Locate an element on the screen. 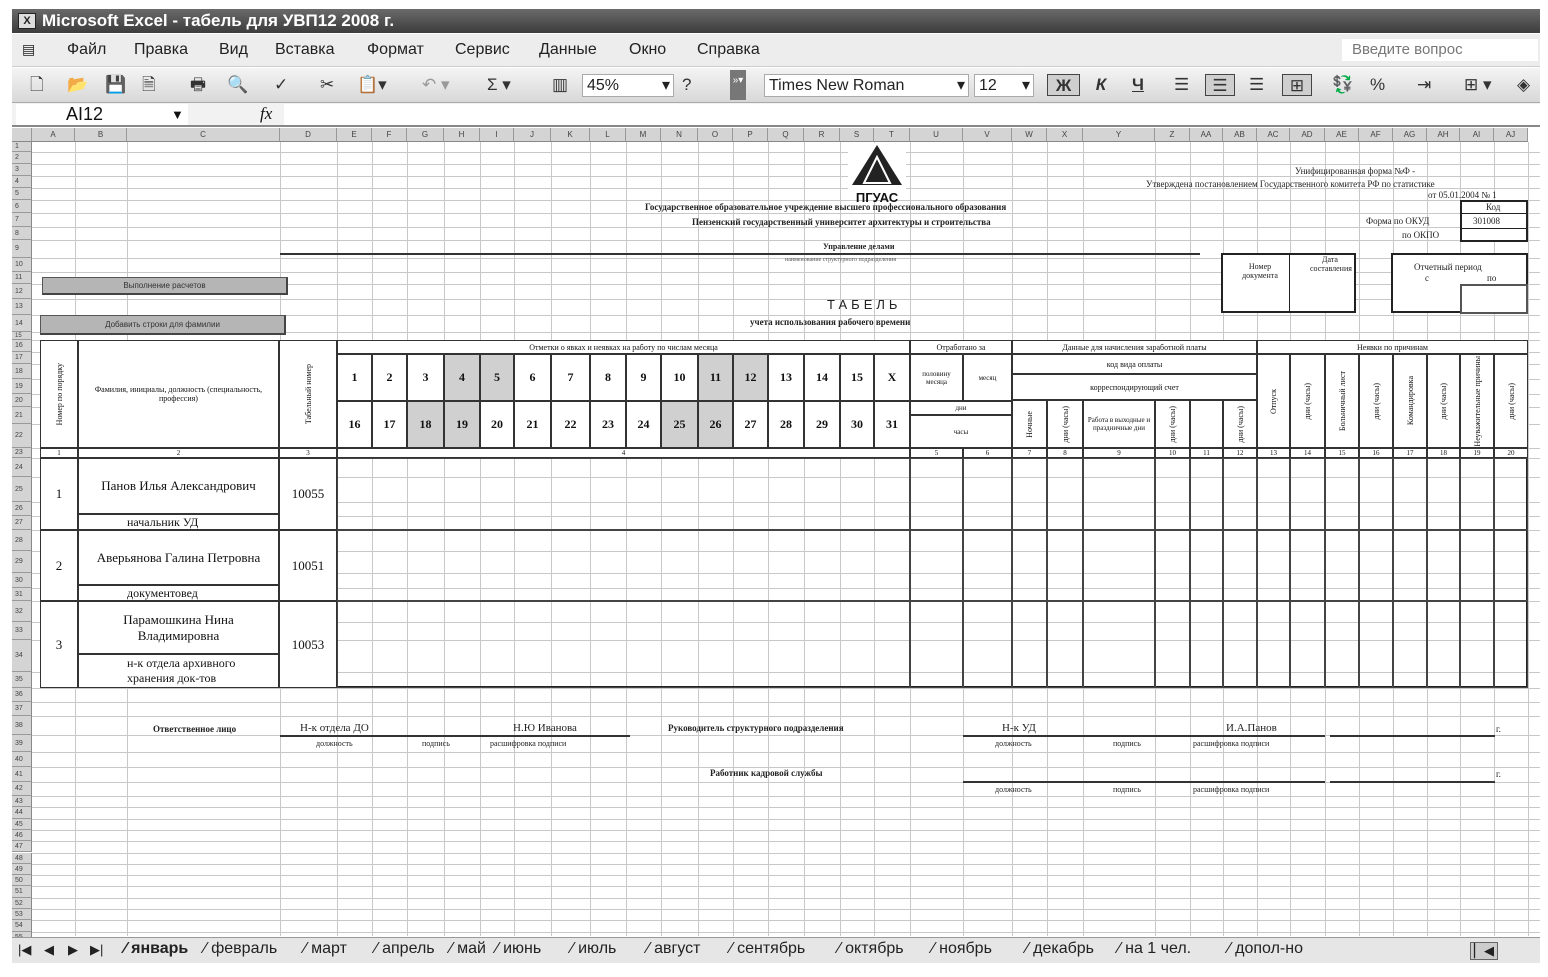 The width and height of the screenshot is (1548, 977). row-header-46: 46 is located at coordinates (22, 835).